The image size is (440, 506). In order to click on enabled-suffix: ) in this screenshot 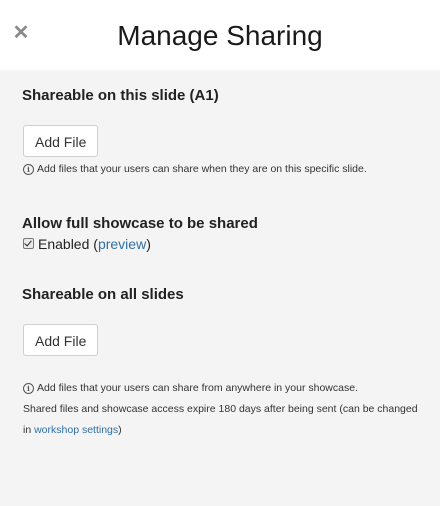, I will do `click(148, 244)`.